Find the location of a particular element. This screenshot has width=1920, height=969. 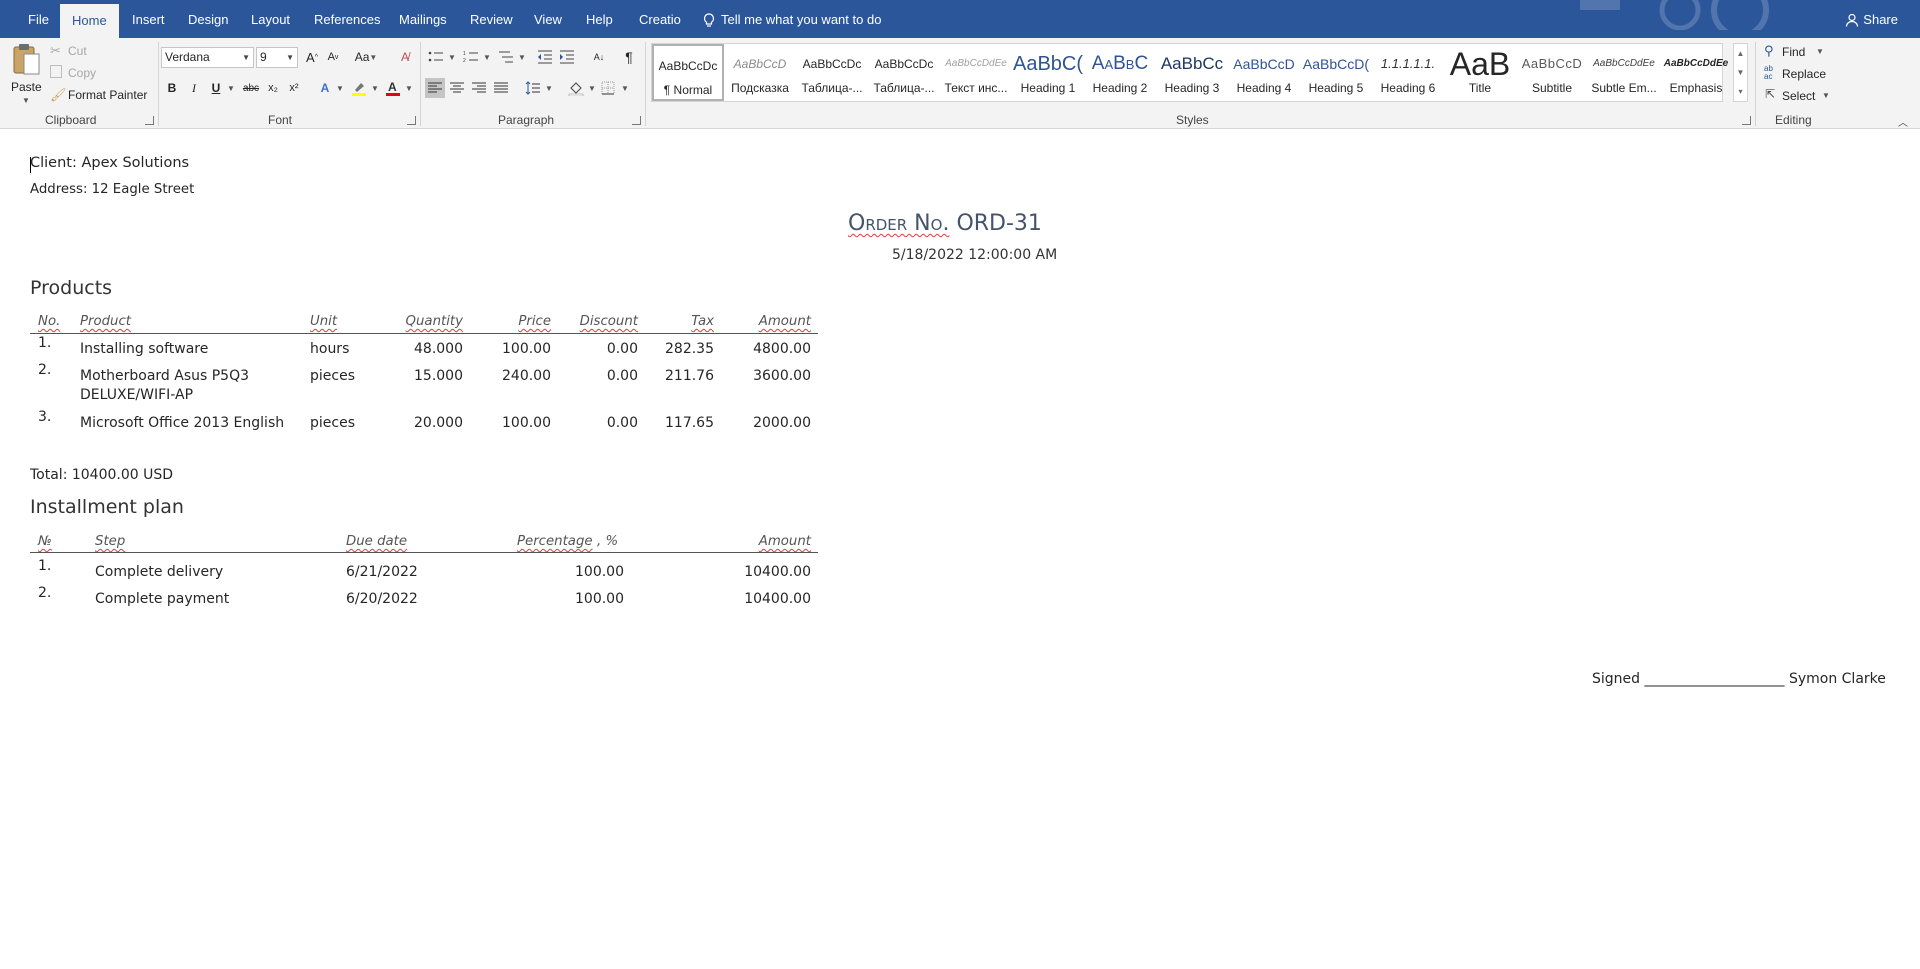

paragraph-launcher-icon is located at coordinates (636, 120).